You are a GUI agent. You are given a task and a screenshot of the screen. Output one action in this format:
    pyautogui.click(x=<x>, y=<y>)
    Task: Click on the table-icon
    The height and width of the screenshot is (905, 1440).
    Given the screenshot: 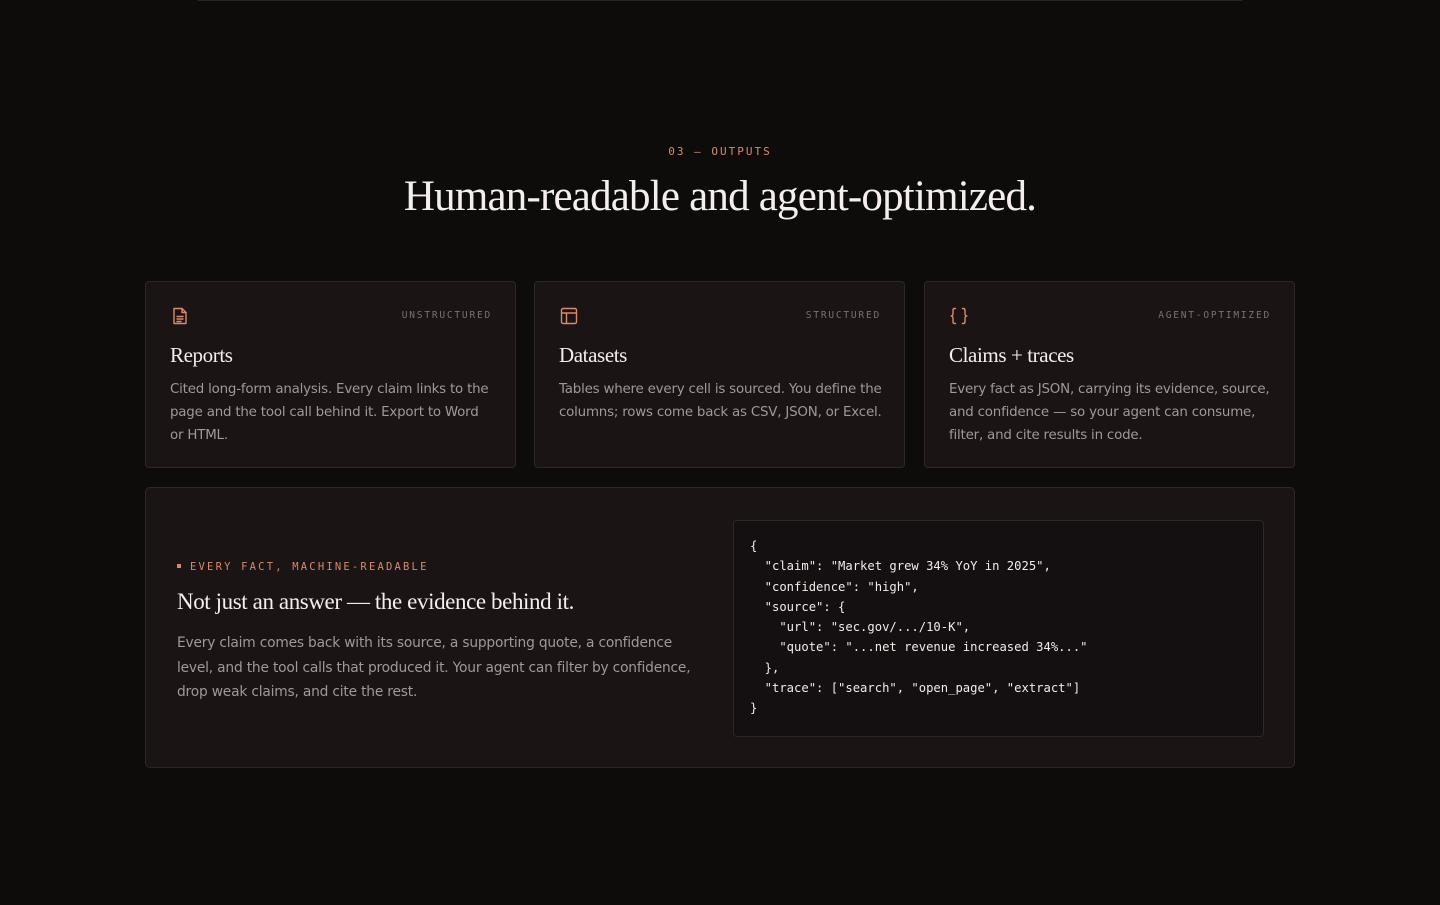 What is the action you would take?
    pyautogui.click(x=569, y=316)
    